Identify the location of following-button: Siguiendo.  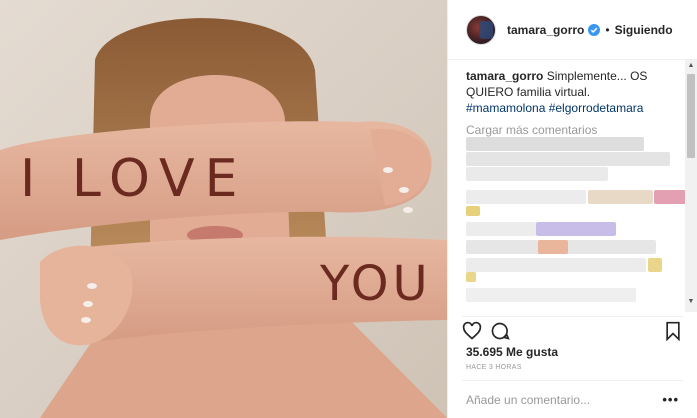
(644, 30).